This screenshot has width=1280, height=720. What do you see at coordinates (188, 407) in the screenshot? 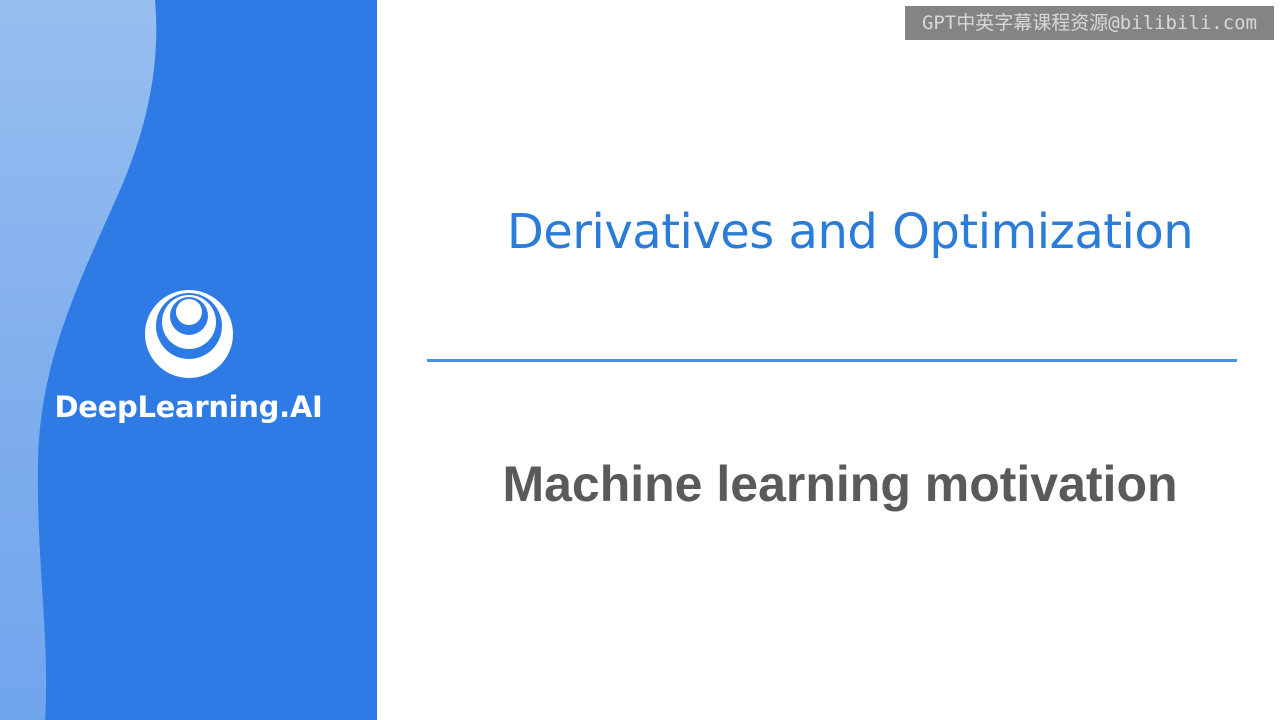
I see `brand-name: DeepLearning.AI` at bounding box center [188, 407].